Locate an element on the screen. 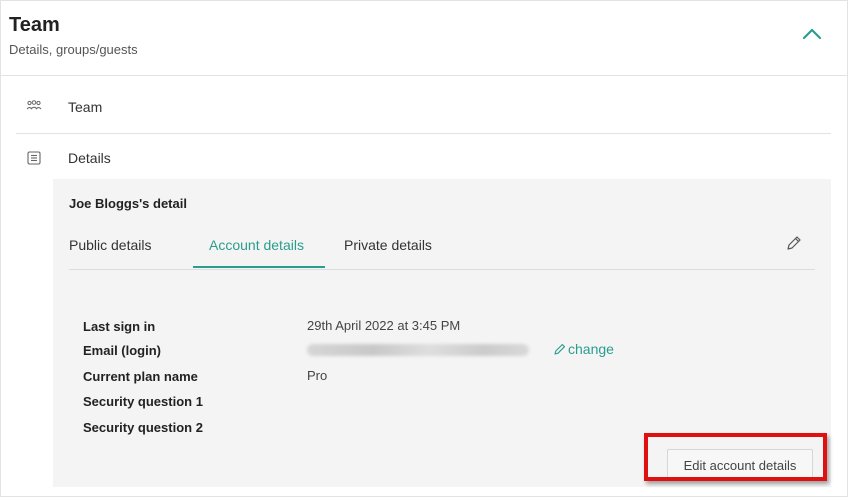 This screenshot has width=848, height=497. plan-value: Pro is located at coordinates (317, 375).